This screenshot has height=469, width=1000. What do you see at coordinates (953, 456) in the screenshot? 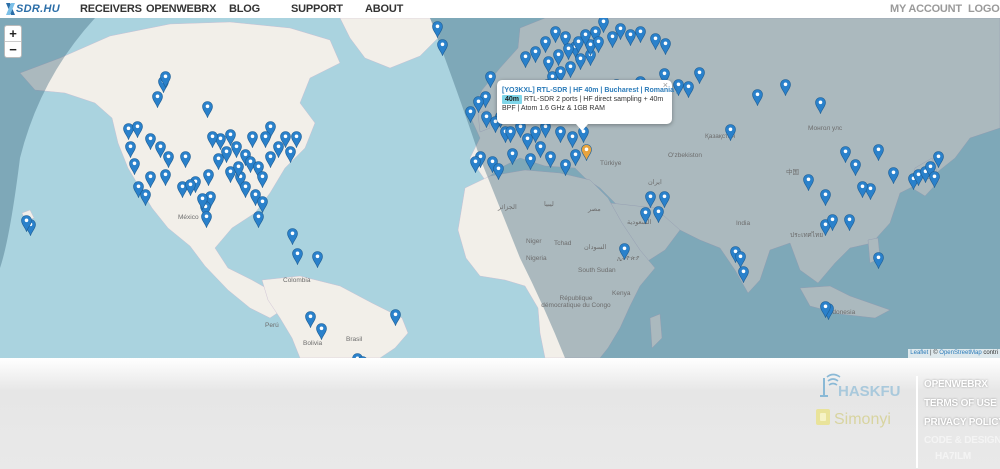
I see `footer-link-ha7ilm: HA7ILM` at bounding box center [953, 456].